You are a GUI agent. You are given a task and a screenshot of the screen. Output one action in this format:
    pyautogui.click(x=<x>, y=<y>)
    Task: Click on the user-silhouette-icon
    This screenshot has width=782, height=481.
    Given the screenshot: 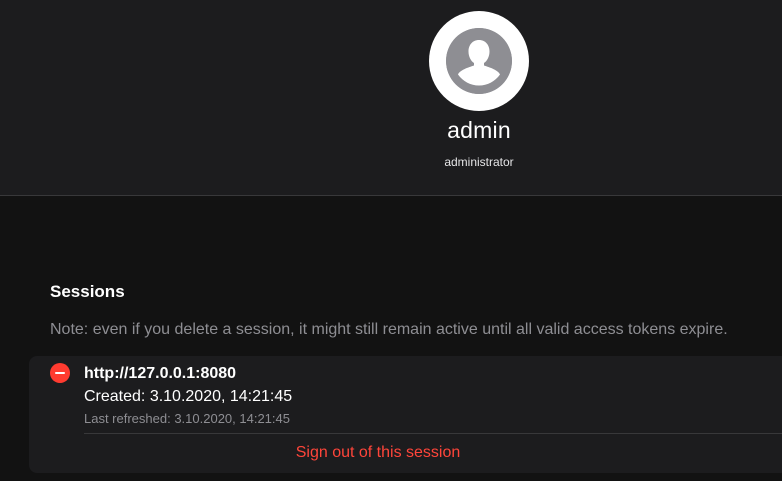 What is the action you would take?
    pyautogui.click(x=479, y=61)
    